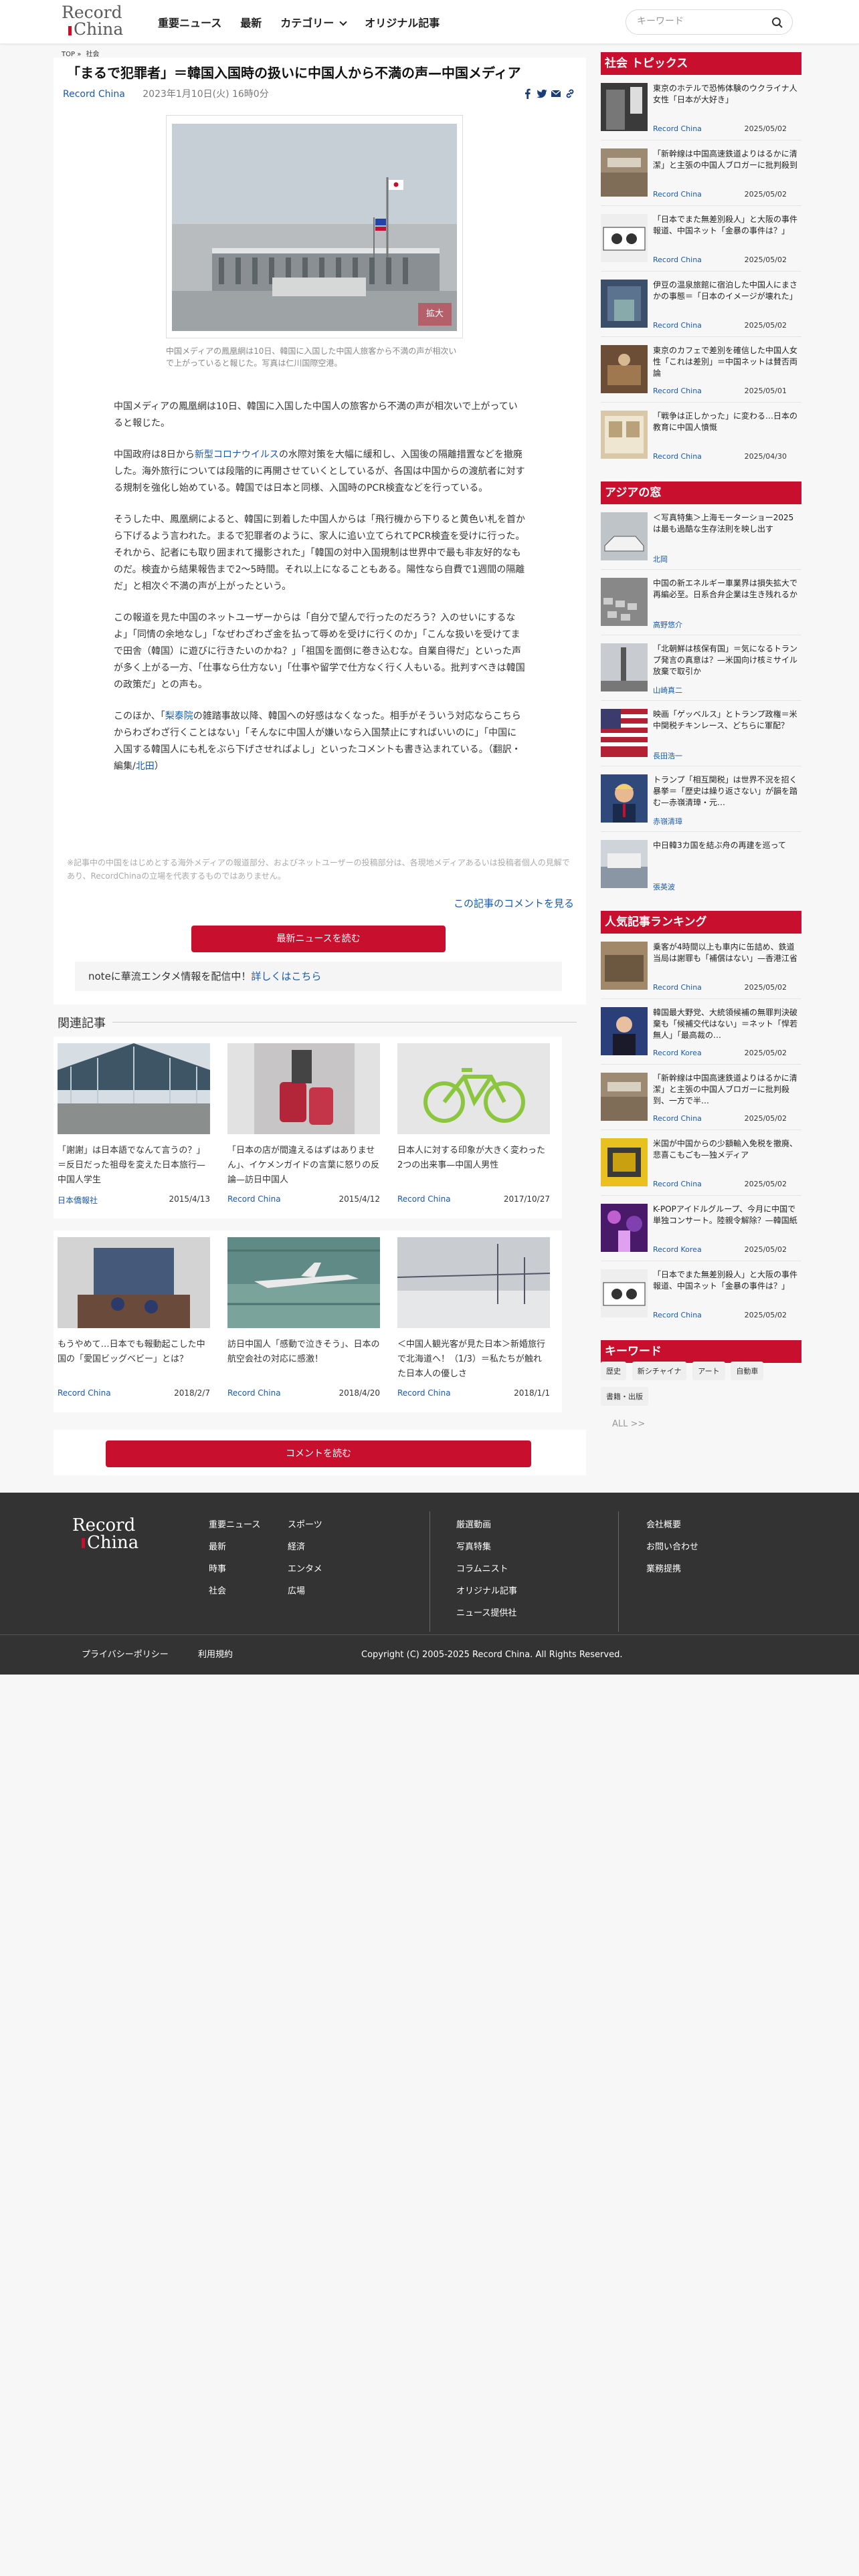 Image resolution: width=859 pixels, height=2576 pixels. I want to click on keyword-link-covid: 新型コロナウイルス, so click(237, 454).